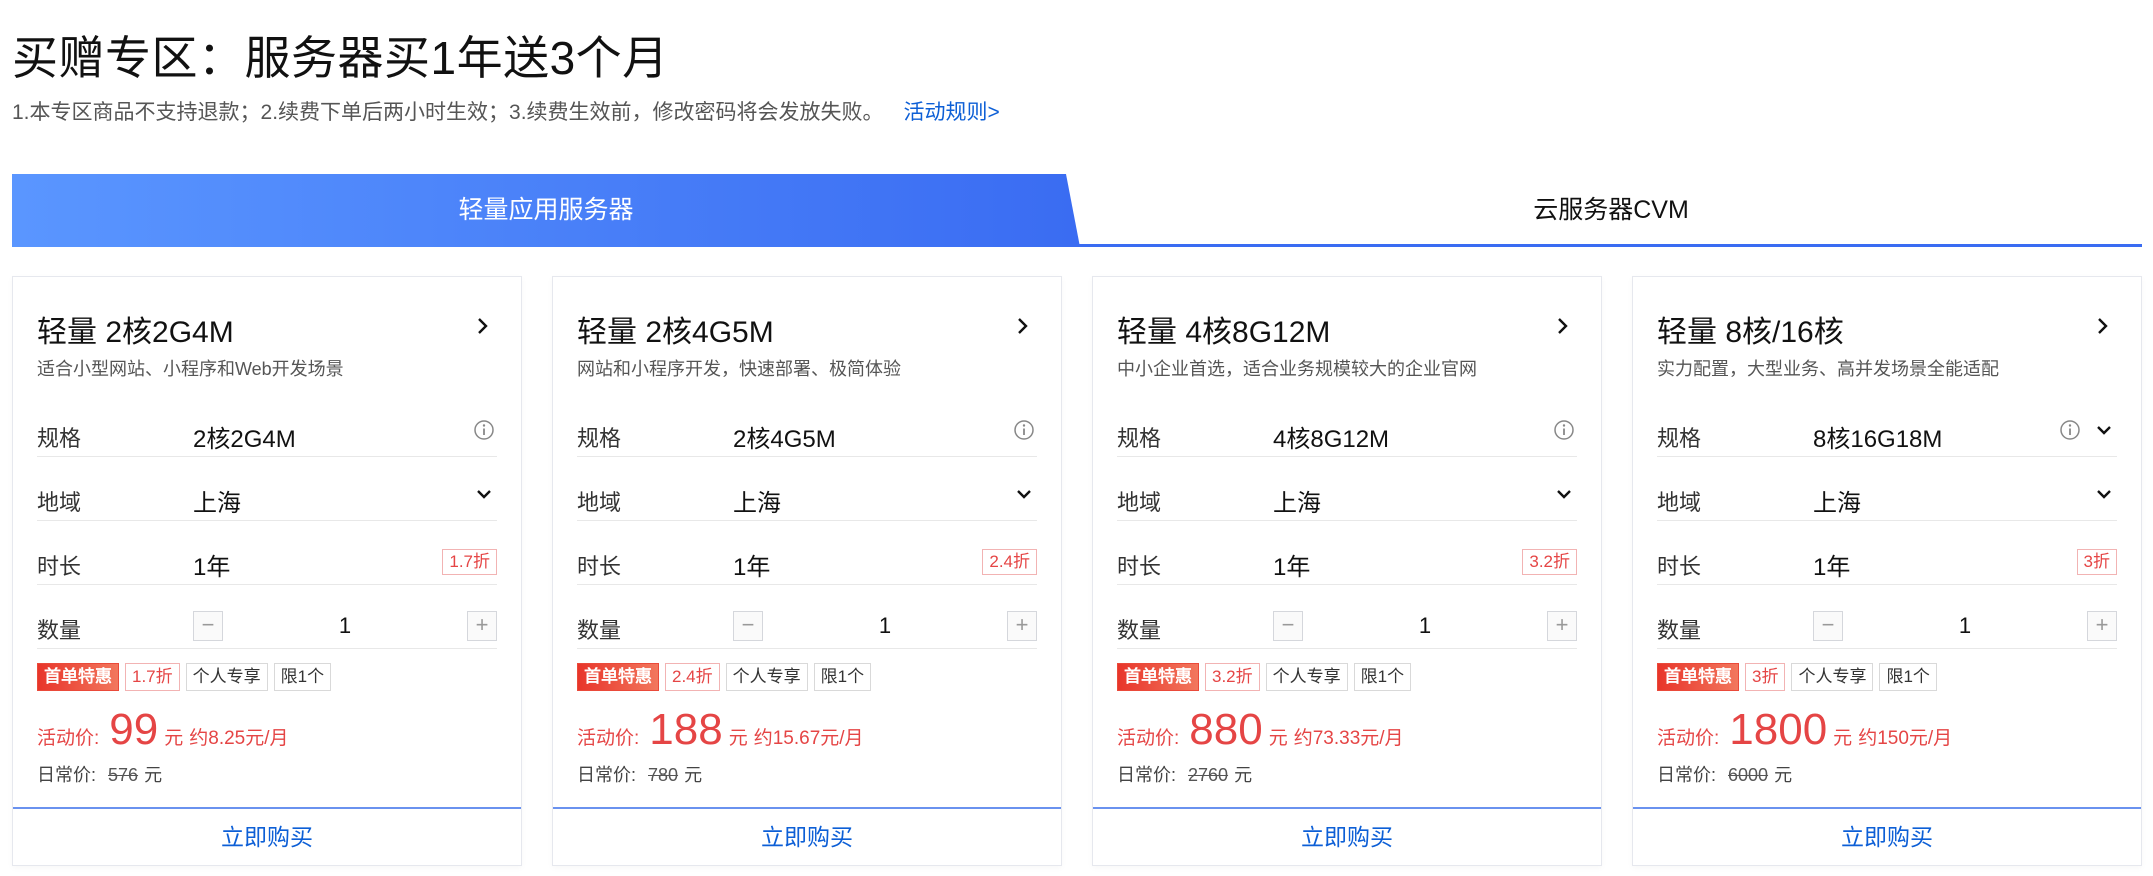  I want to click on spec-value: 2核2G4M, so click(244, 439).